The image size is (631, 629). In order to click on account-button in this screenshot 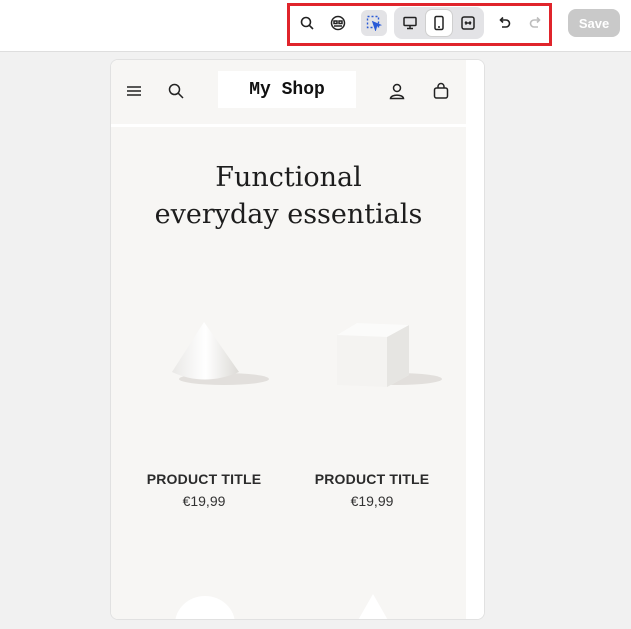, I will do `click(397, 91)`.